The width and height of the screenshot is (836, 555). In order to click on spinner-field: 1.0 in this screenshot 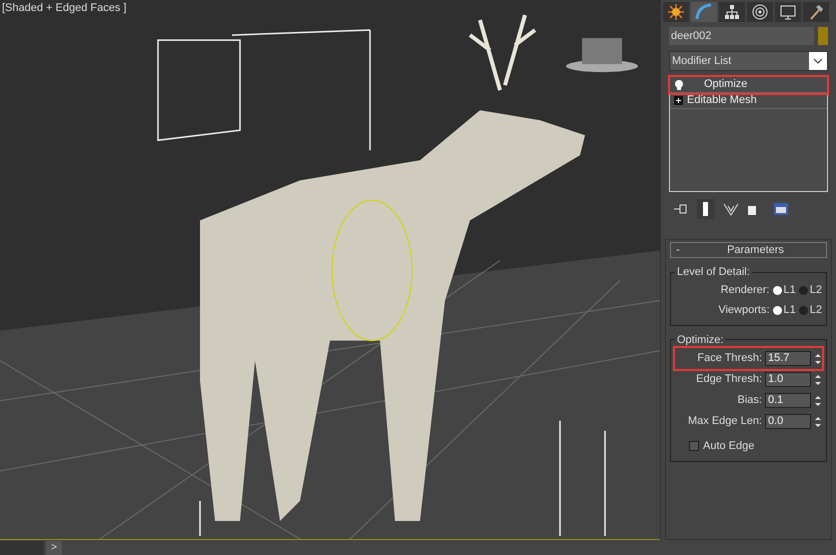, I will do `click(788, 379)`.